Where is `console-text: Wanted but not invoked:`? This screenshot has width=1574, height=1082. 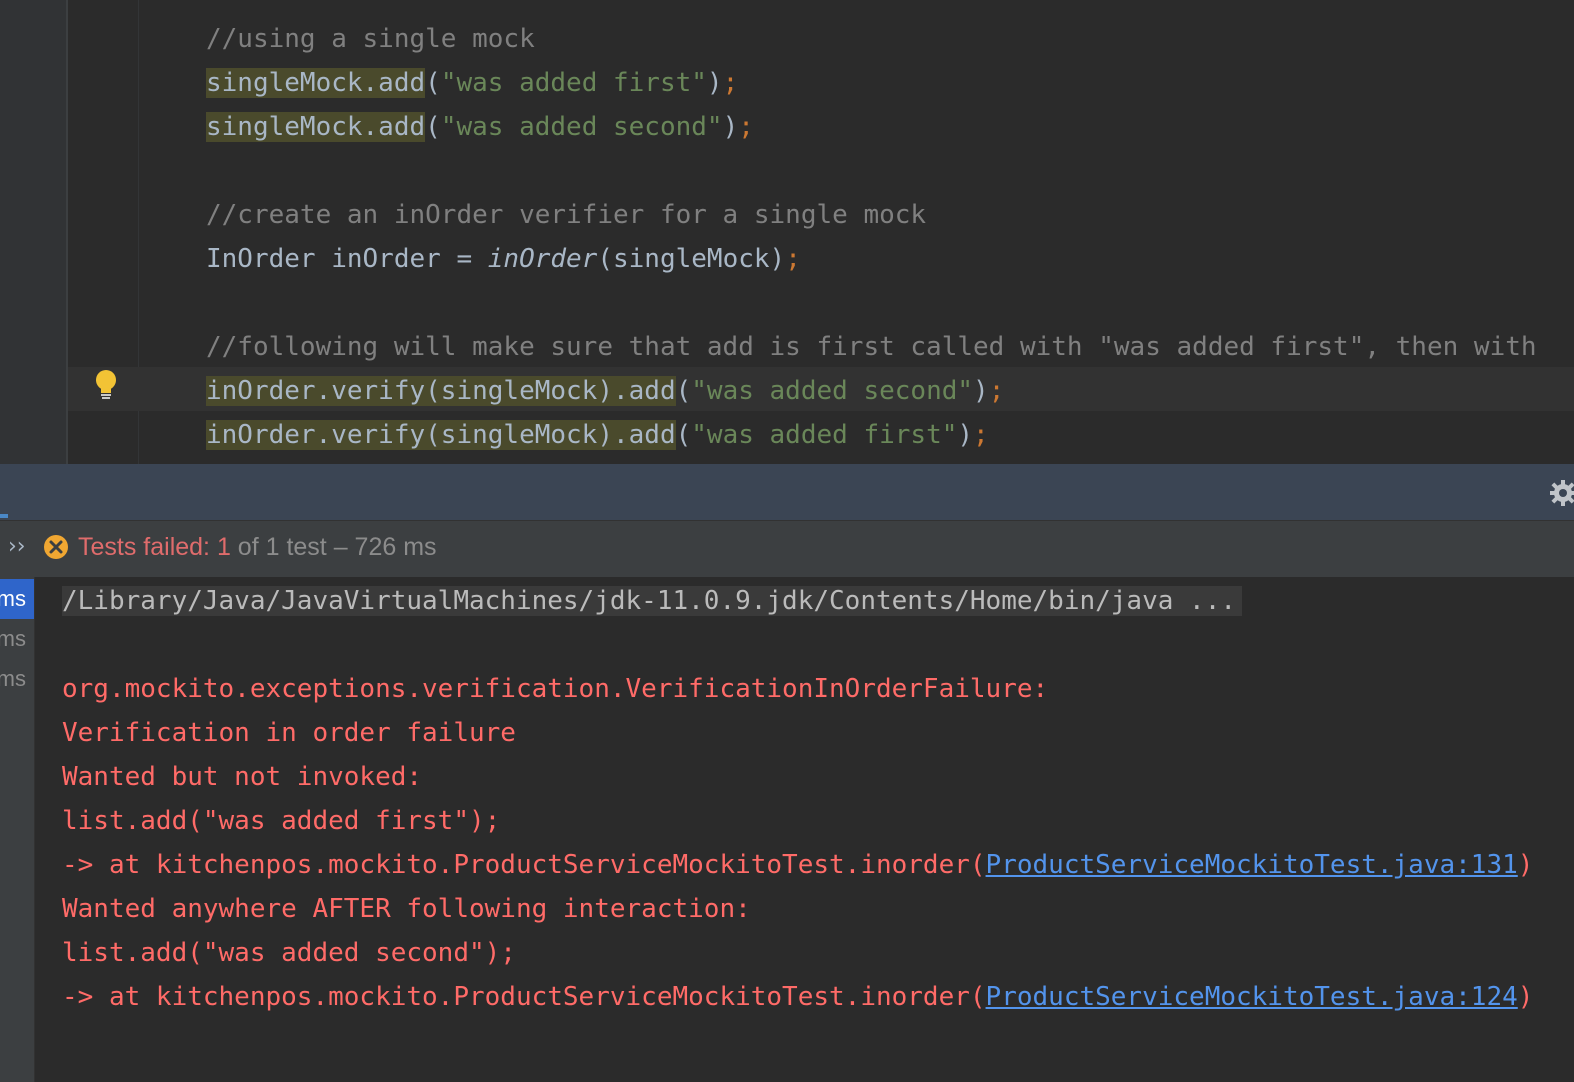
console-text: Wanted but not invoked: is located at coordinates (242, 777).